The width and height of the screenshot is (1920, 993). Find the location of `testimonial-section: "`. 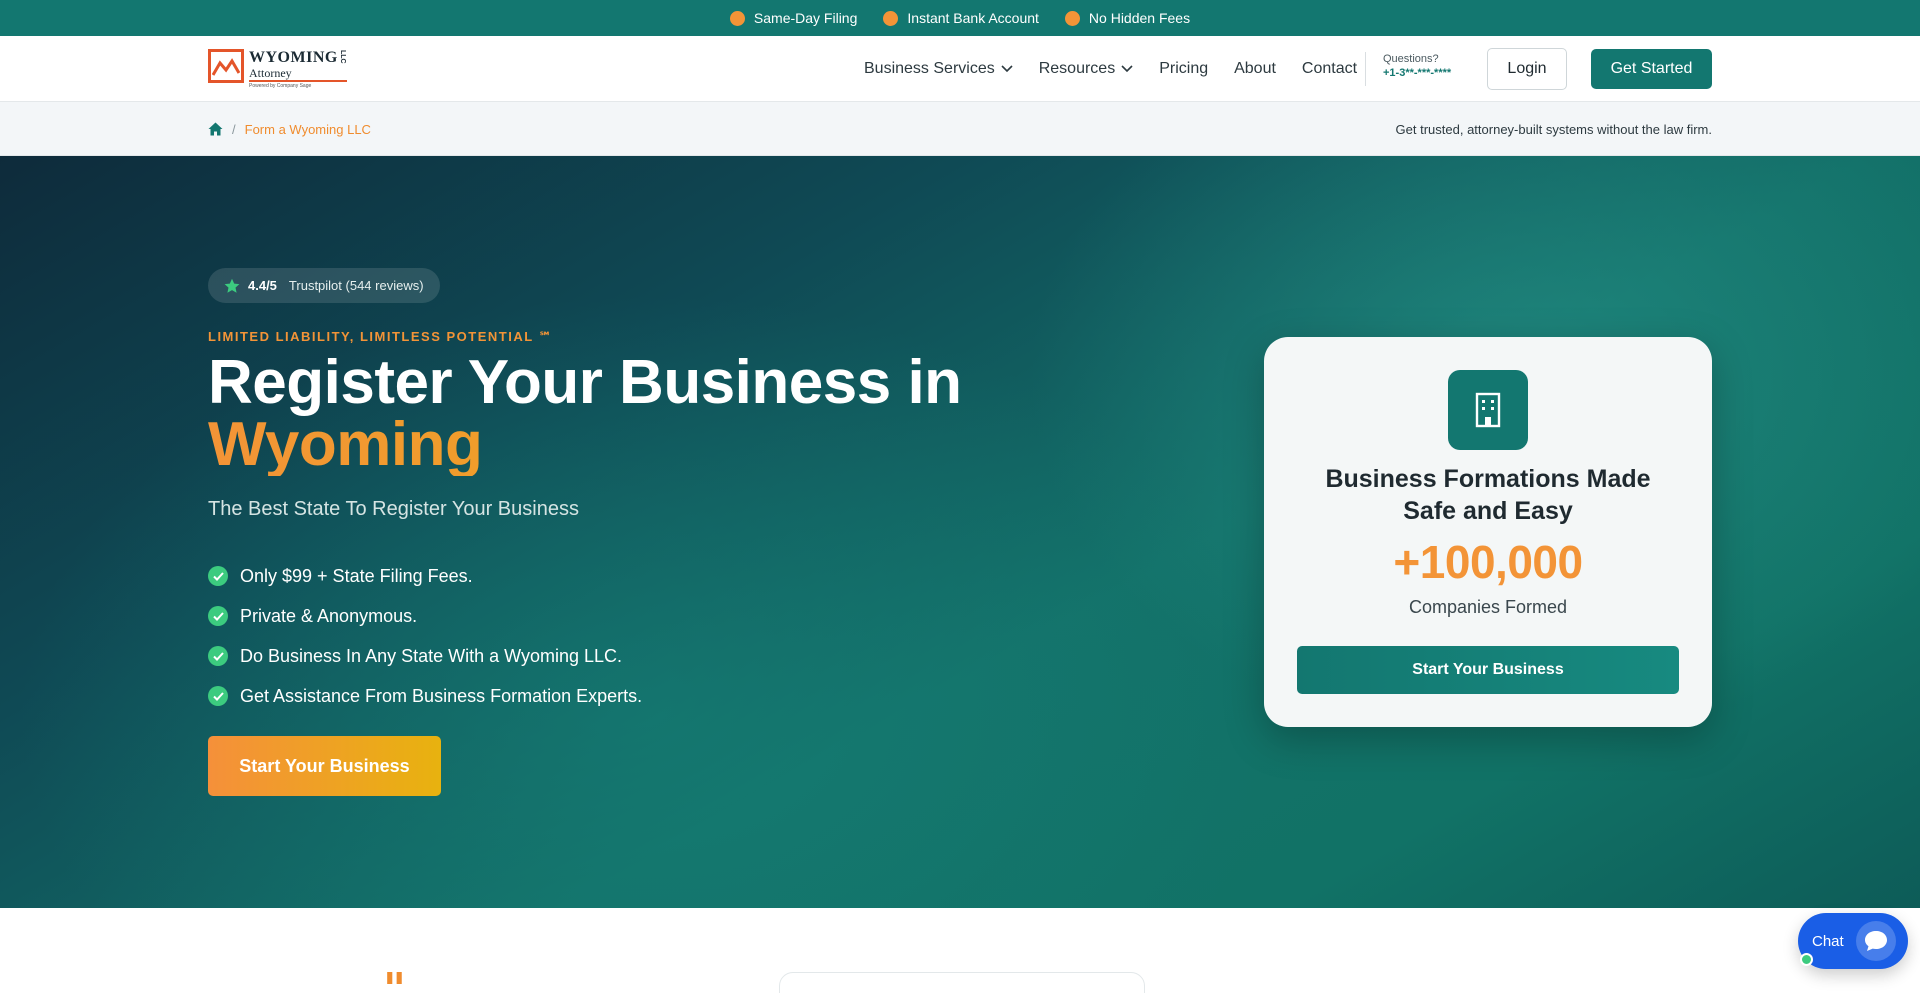

testimonial-section: " is located at coordinates (960, 950).